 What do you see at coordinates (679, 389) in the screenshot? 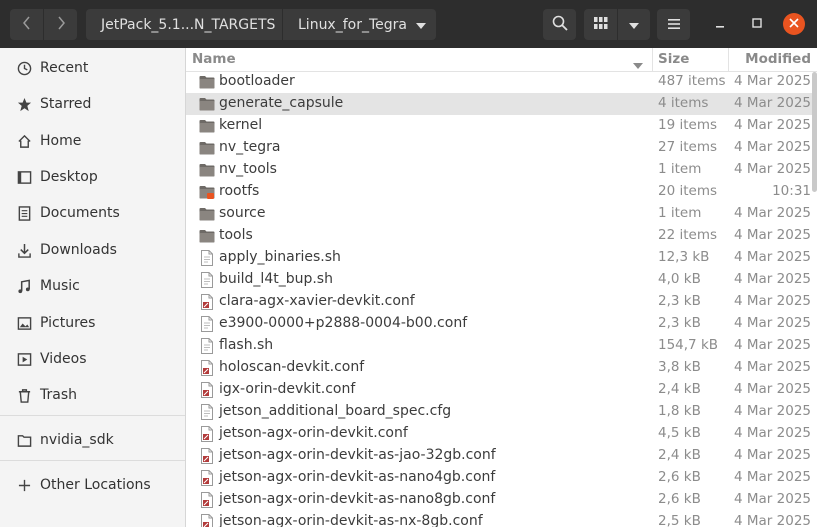
I see `file-size: 2,4 kB` at bounding box center [679, 389].